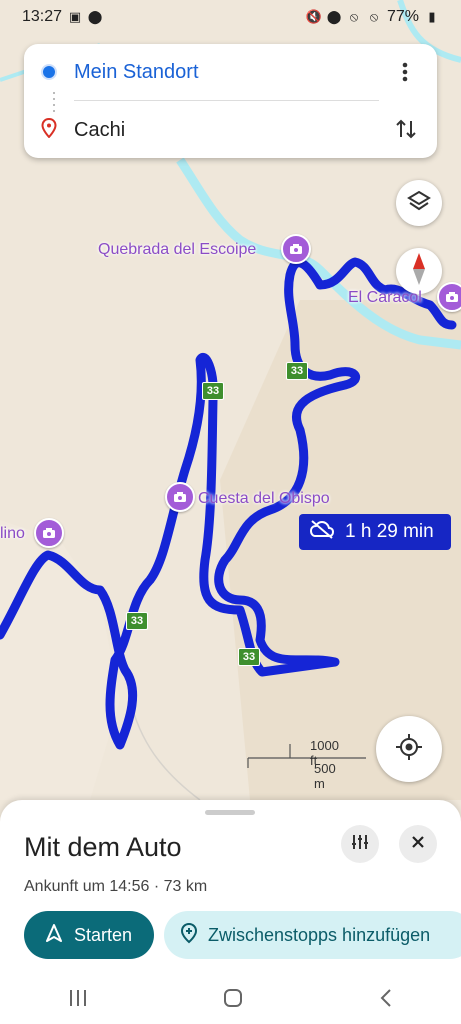  Describe the element at coordinates (402, 16) in the screenshot. I see `battery-percent: 77%` at that location.